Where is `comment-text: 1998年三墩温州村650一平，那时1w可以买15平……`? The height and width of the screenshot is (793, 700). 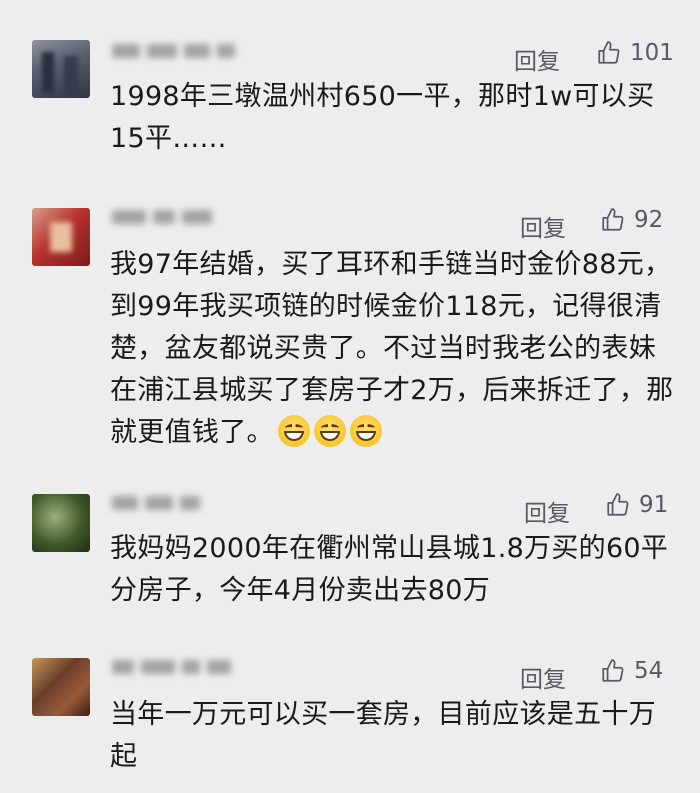
comment-text: 1998年三墩温州村650一平，那时1w可以买15平…… is located at coordinates (382, 117).